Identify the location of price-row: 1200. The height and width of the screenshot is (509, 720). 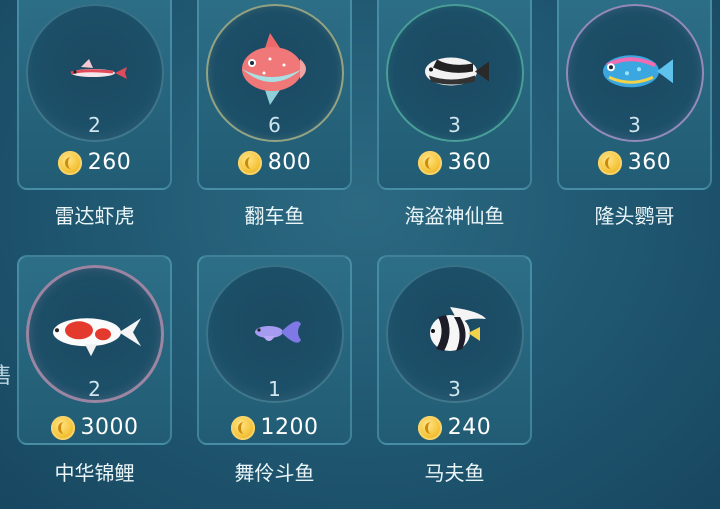
(274, 427).